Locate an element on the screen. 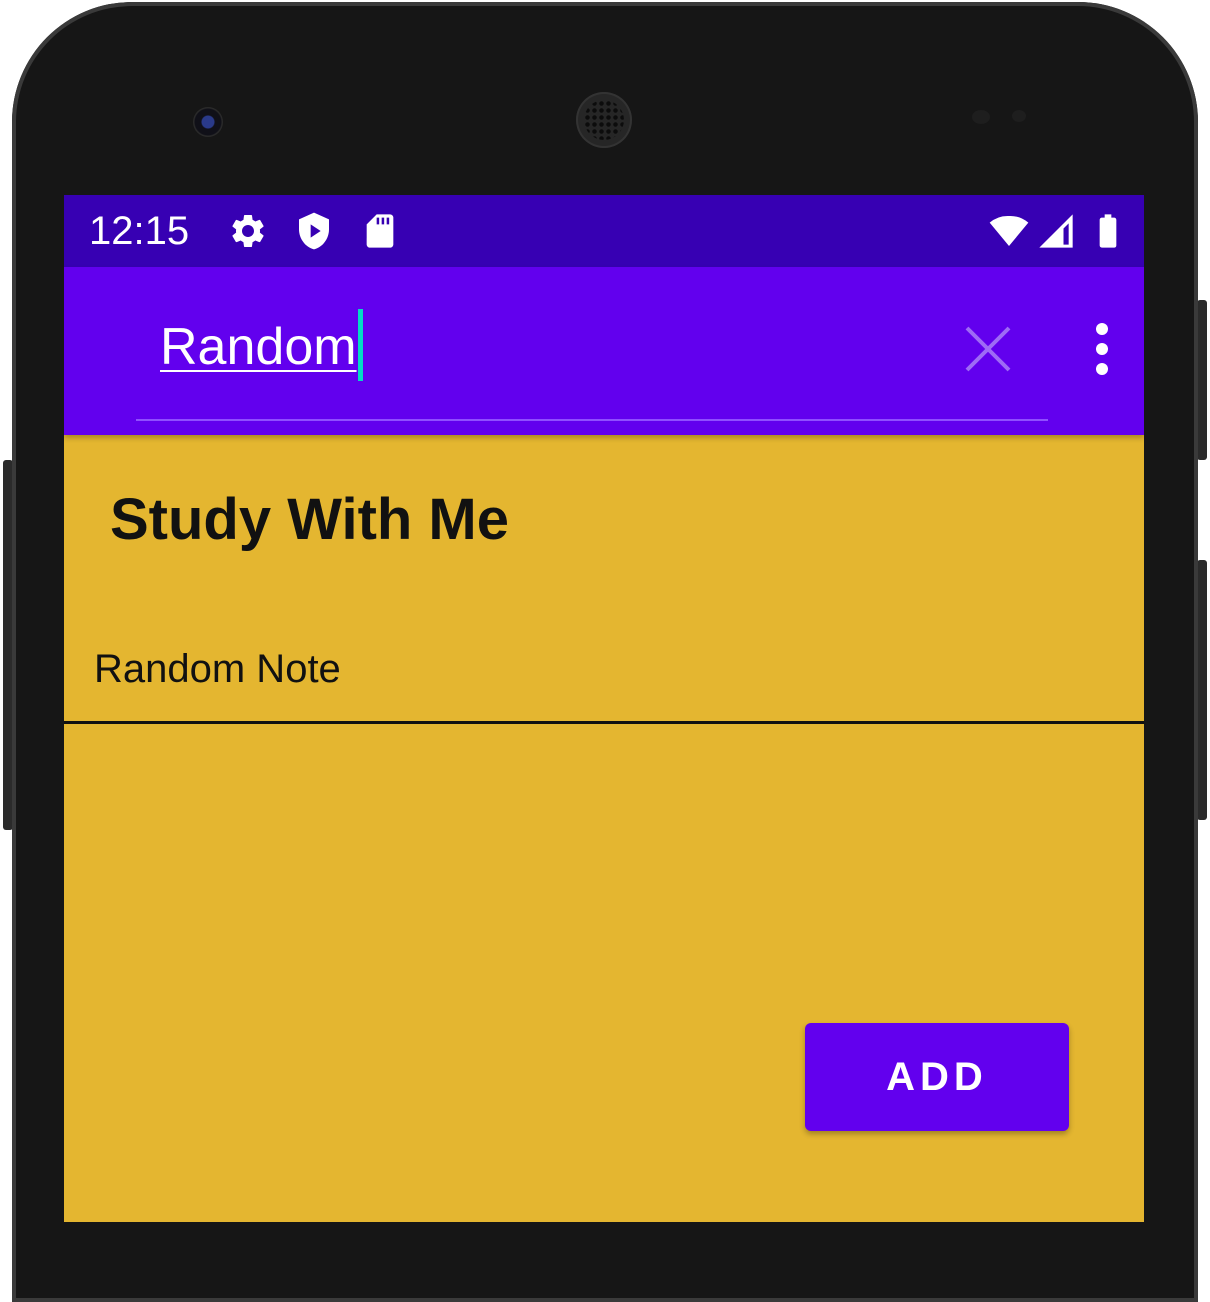 The height and width of the screenshot is (1302, 1210). power-button is located at coordinates (1202, 380).